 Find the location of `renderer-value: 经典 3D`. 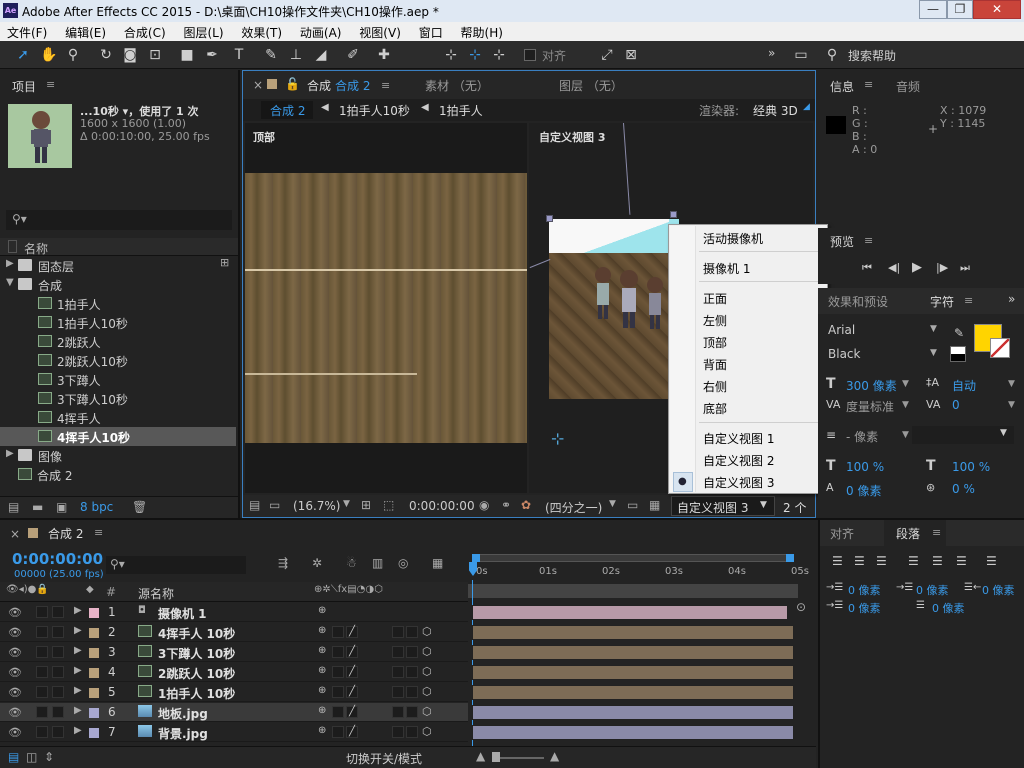

renderer-value: 经典 3D is located at coordinates (775, 110).